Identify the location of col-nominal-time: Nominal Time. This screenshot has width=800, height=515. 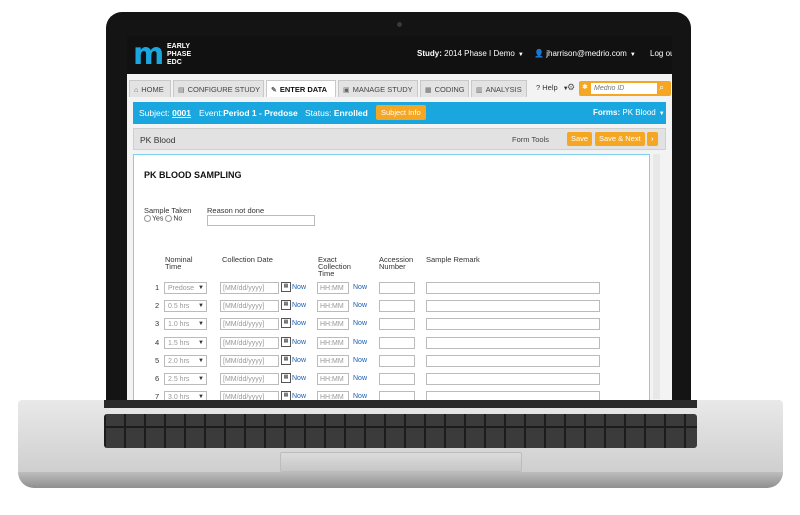
(179, 263).